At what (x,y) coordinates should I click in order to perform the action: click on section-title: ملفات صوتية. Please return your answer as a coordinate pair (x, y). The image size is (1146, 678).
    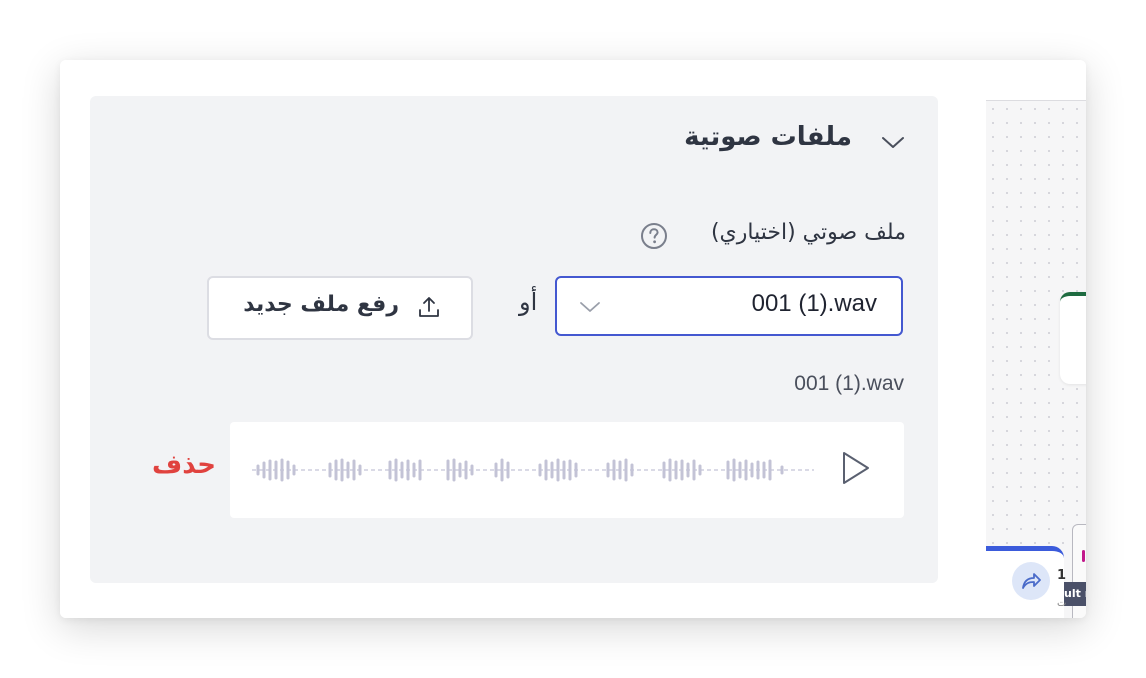
    Looking at the image, I should click on (768, 137).